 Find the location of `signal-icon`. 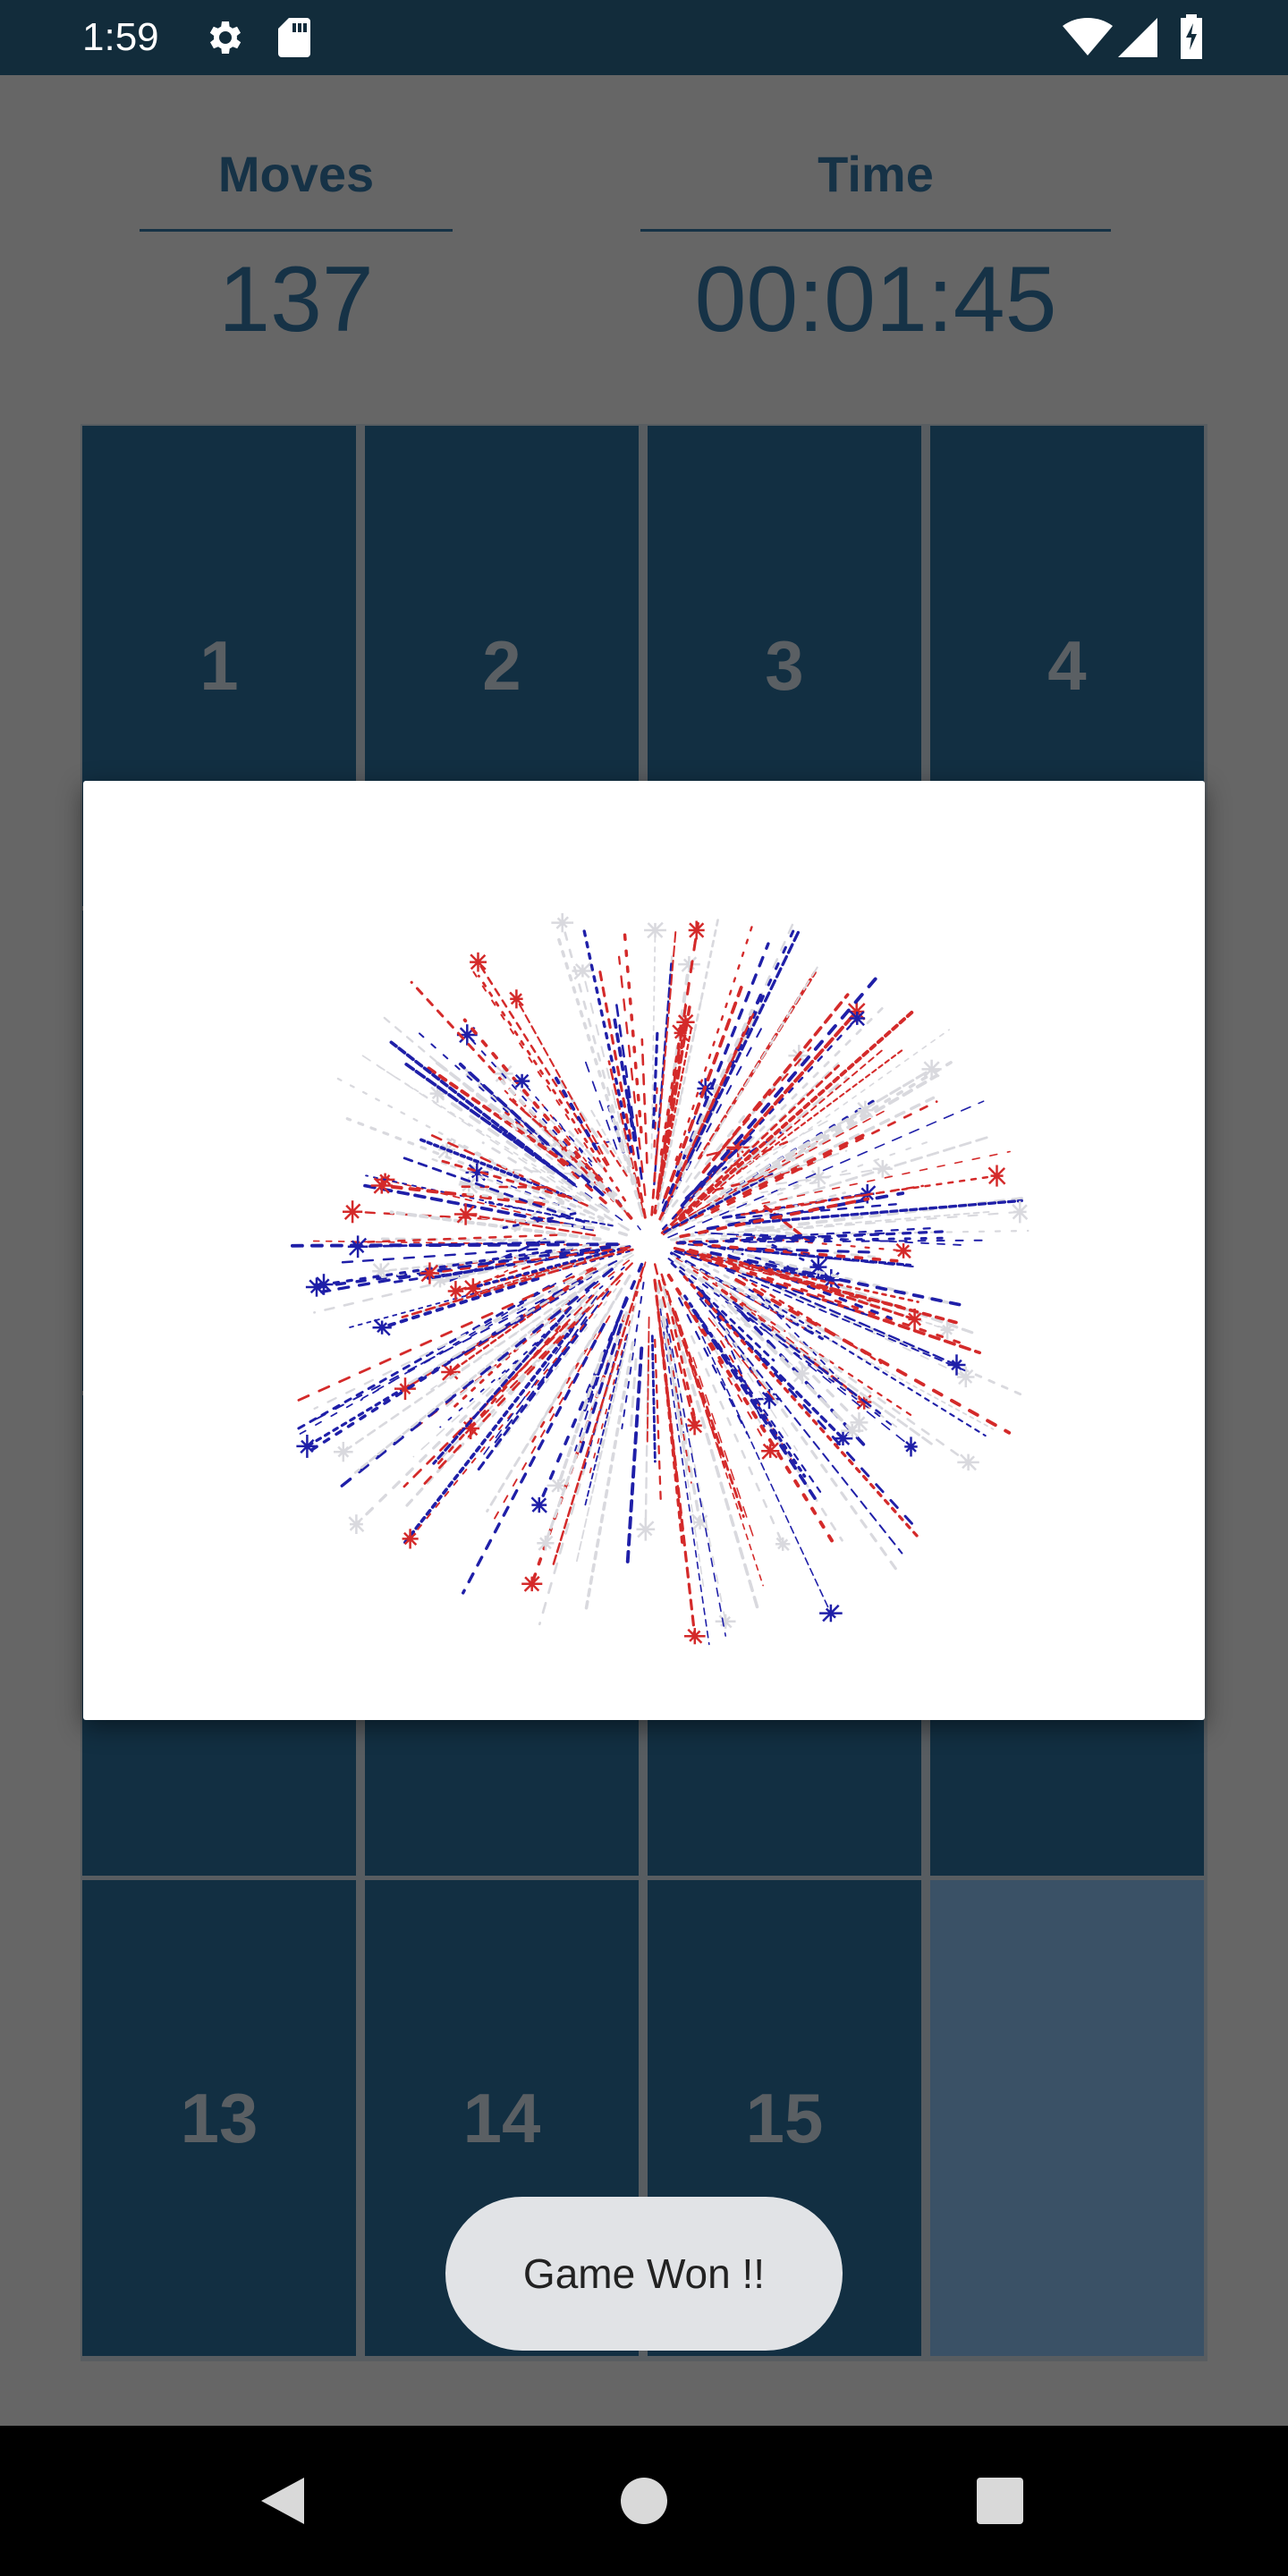

signal-icon is located at coordinates (1137, 37).